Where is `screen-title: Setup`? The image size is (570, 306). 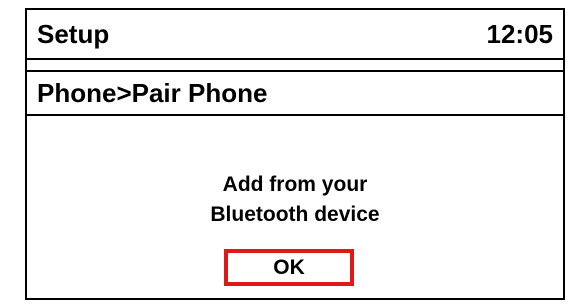 screen-title: Setup is located at coordinates (73, 34).